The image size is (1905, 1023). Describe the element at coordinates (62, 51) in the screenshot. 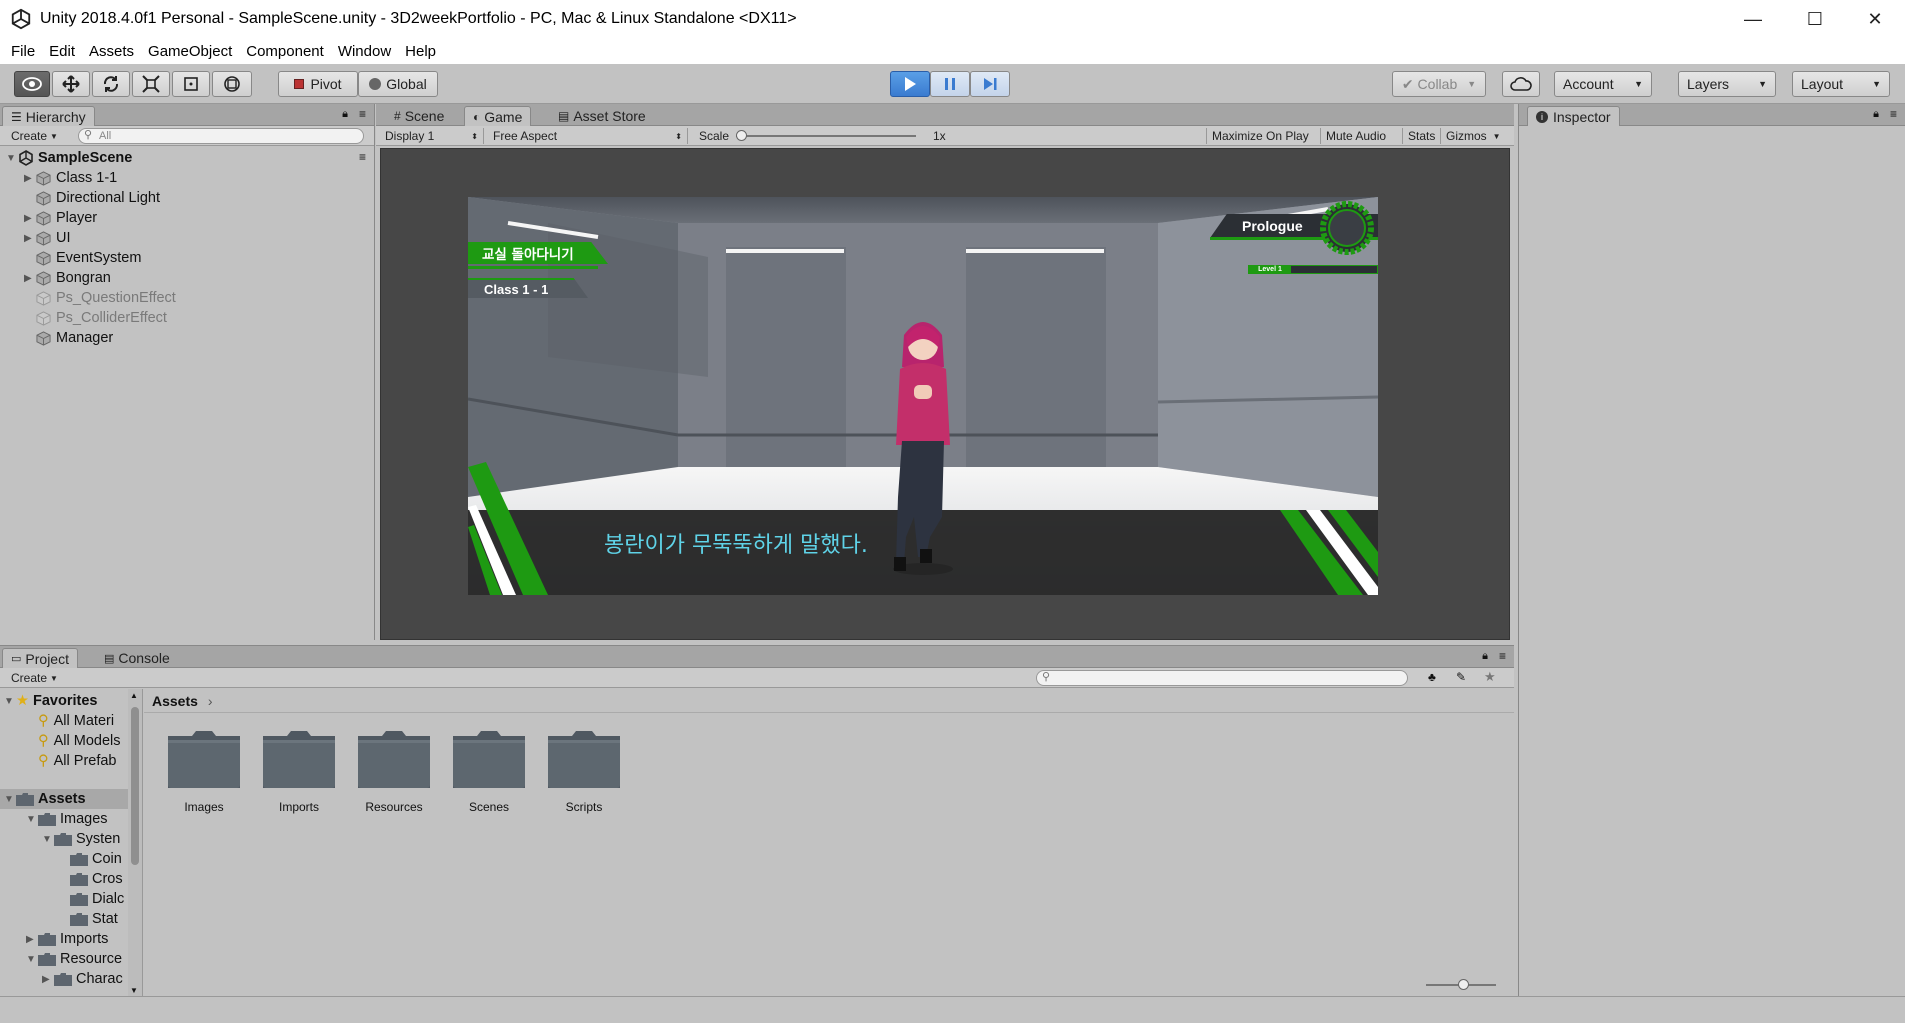

I see `menu-edit: Edit` at that location.